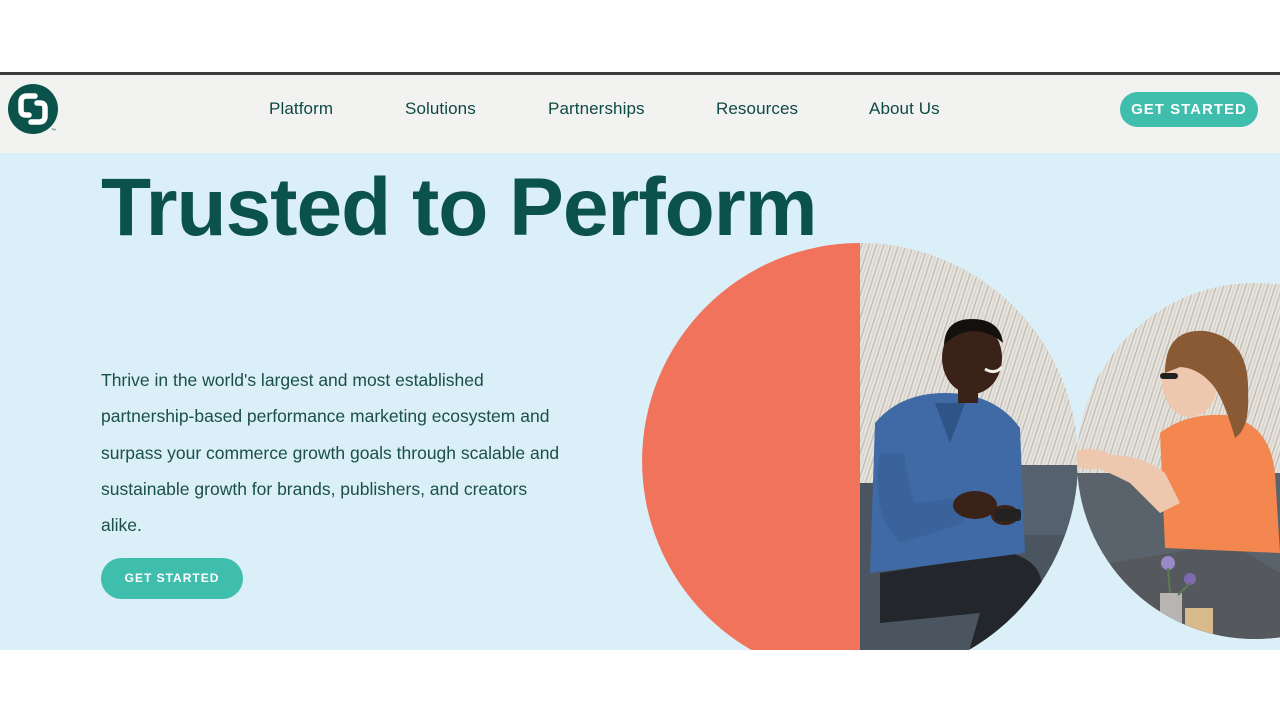  Describe the element at coordinates (1178, 461) in the screenshot. I see `woman-photo` at that location.